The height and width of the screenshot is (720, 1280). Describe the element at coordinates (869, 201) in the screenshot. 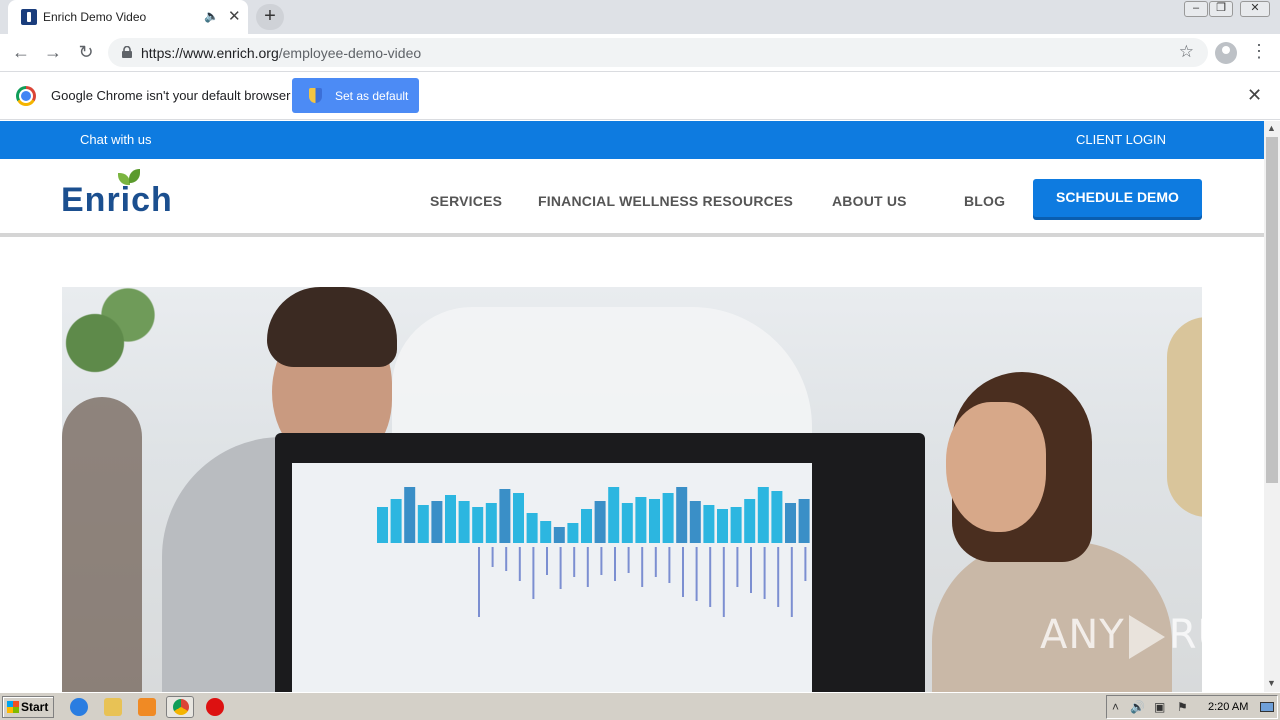

I see `nav-about-us: ABOUT US` at that location.